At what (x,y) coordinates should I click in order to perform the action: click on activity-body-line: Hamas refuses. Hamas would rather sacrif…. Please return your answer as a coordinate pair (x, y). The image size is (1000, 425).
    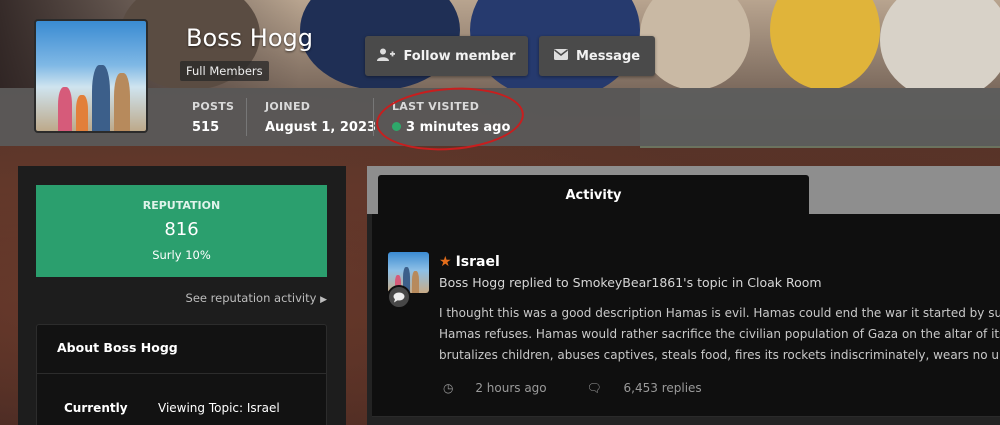
    Looking at the image, I should click on (719, 334).